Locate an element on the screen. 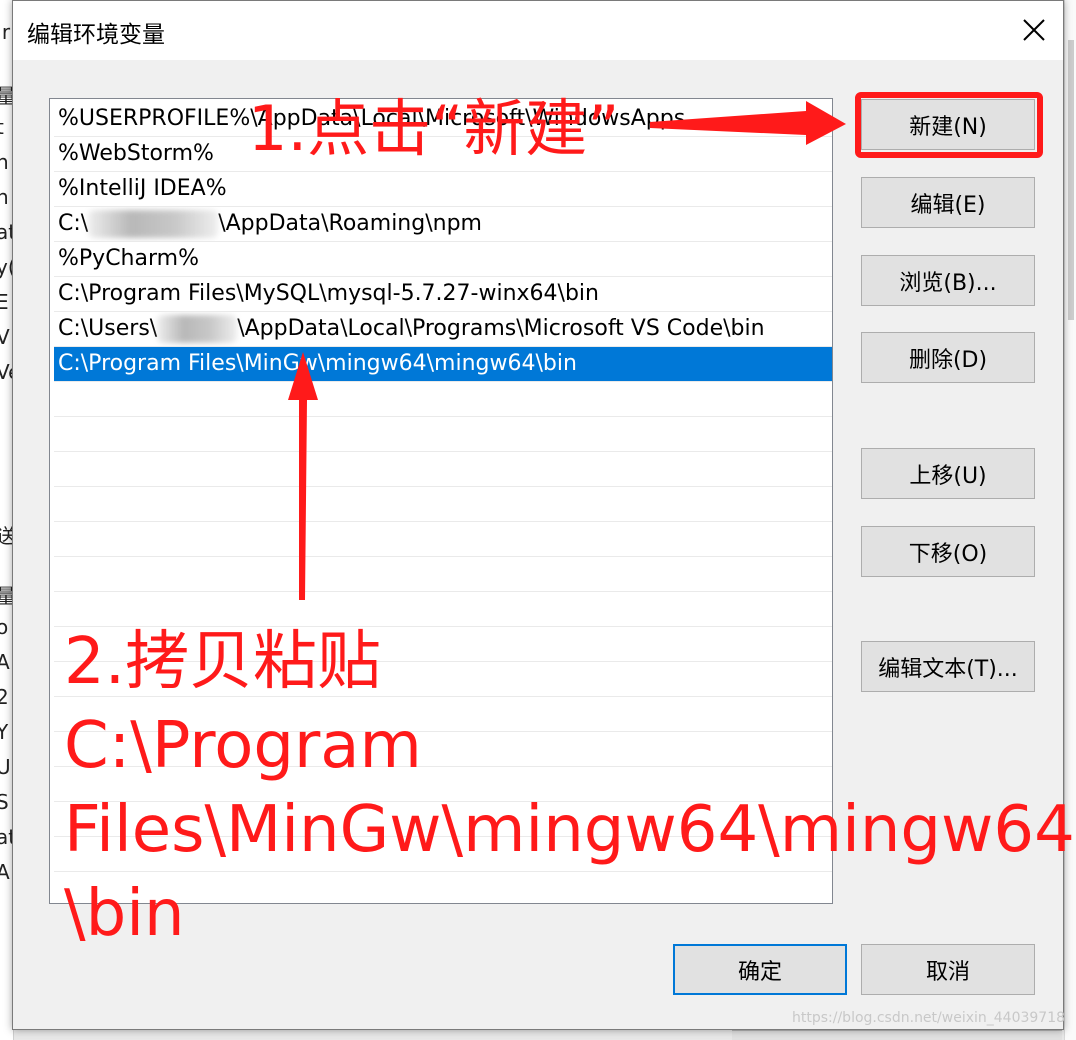  watermark: https://blog.csdn.net/weixin_44039718 is located at coordinates (929, 1018).